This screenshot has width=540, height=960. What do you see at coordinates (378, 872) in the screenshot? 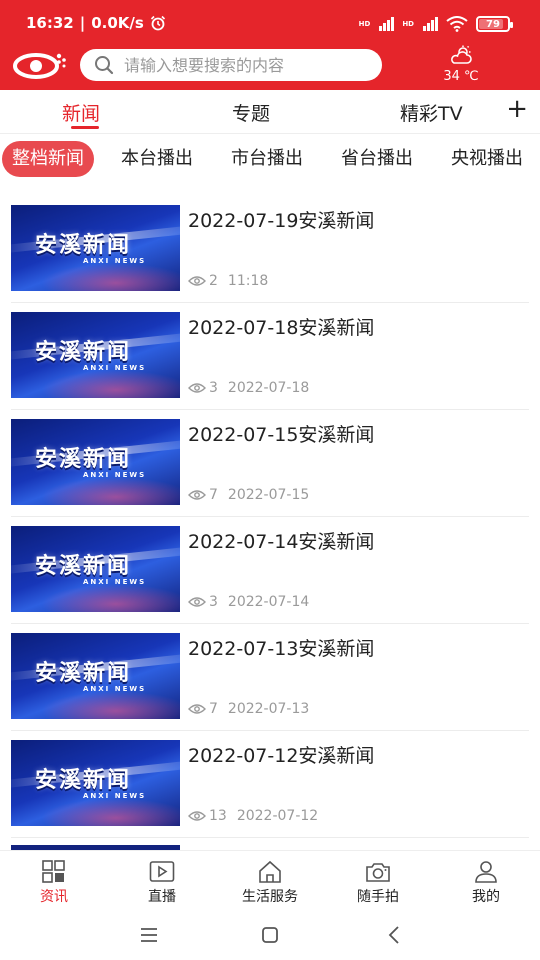
I see `camera-icon` at bounding box center [378, 872].